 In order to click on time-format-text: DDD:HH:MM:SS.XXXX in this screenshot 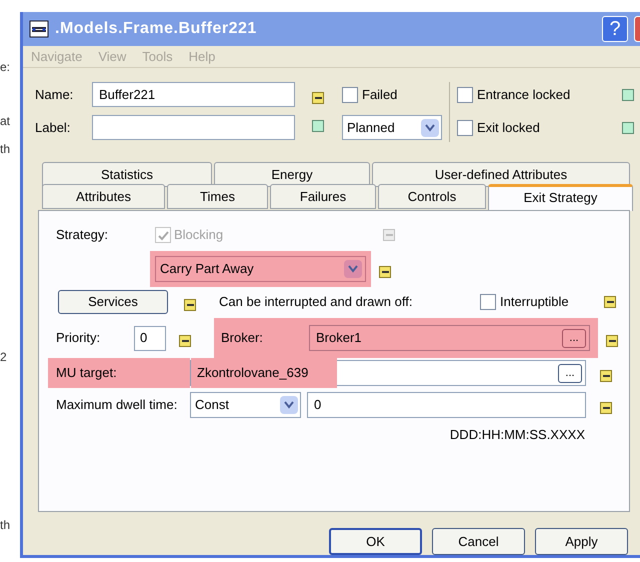, I will do `click(517, 435)`.